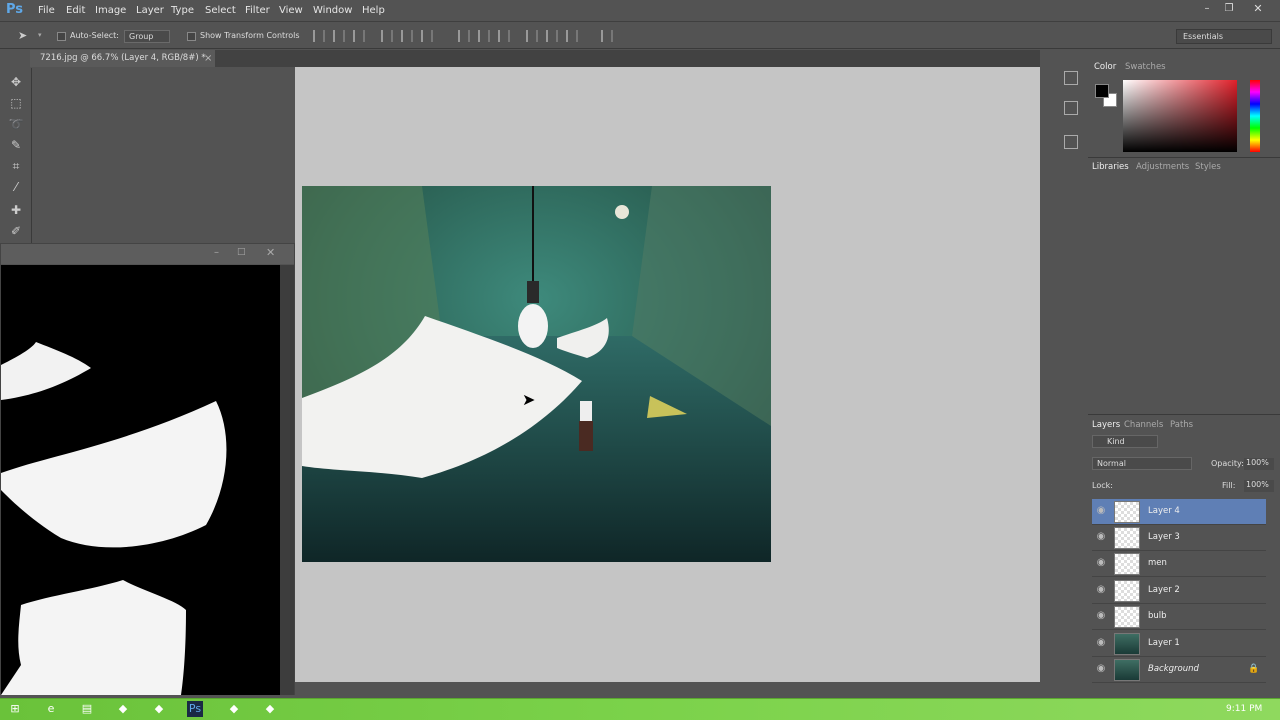 The height and width of the screenshot is (720, 1280). I want to click on floating-document-window: – □ ✕, so click(147, 469).